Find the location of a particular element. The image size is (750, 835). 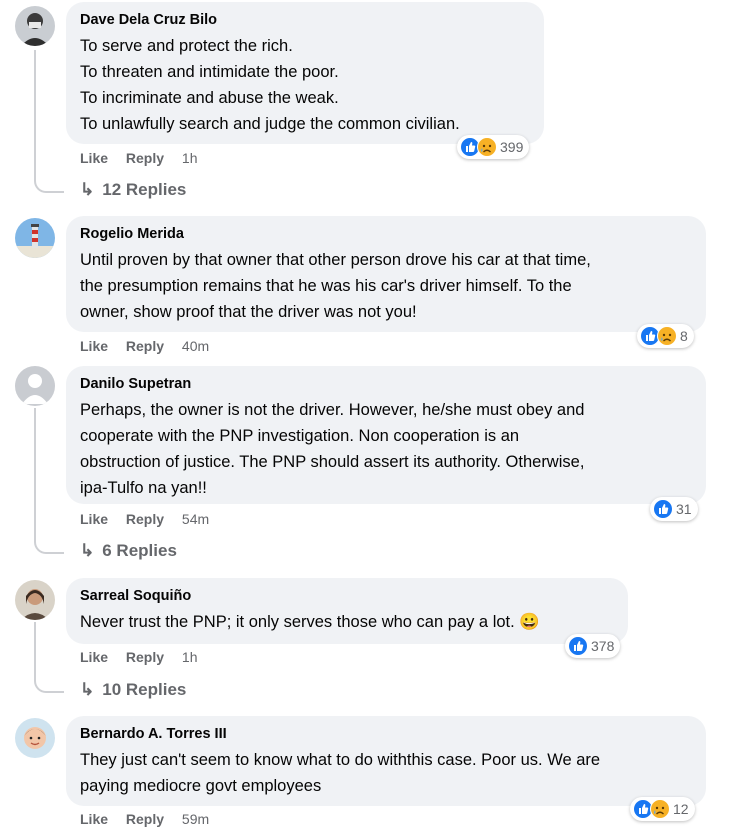

comment-author: Bernardo A. Torres III is located at coordinates (386, 734).